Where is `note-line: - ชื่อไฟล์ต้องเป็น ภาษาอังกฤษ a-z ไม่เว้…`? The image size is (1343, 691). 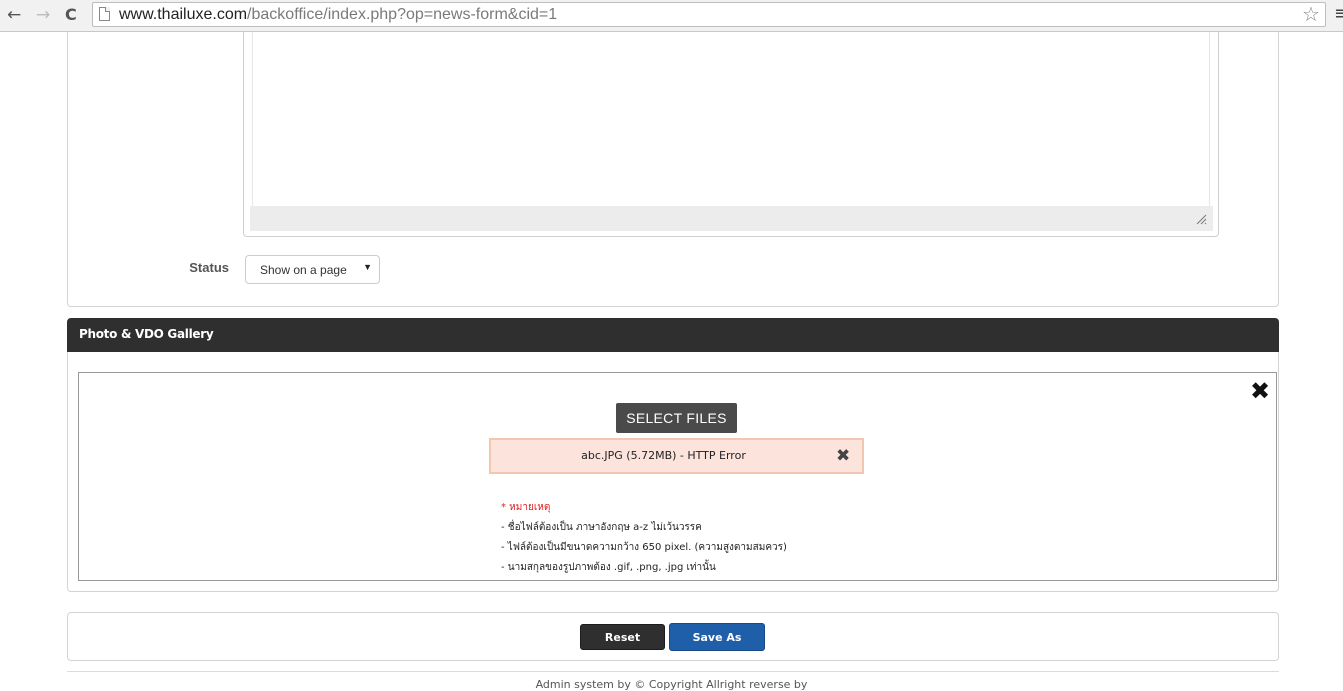 note-line: - ชื่อไฟล์ต้องเป็น ภาษาอังกฤษ a-z ไม่เว้… is located at coordinates (601, 527).